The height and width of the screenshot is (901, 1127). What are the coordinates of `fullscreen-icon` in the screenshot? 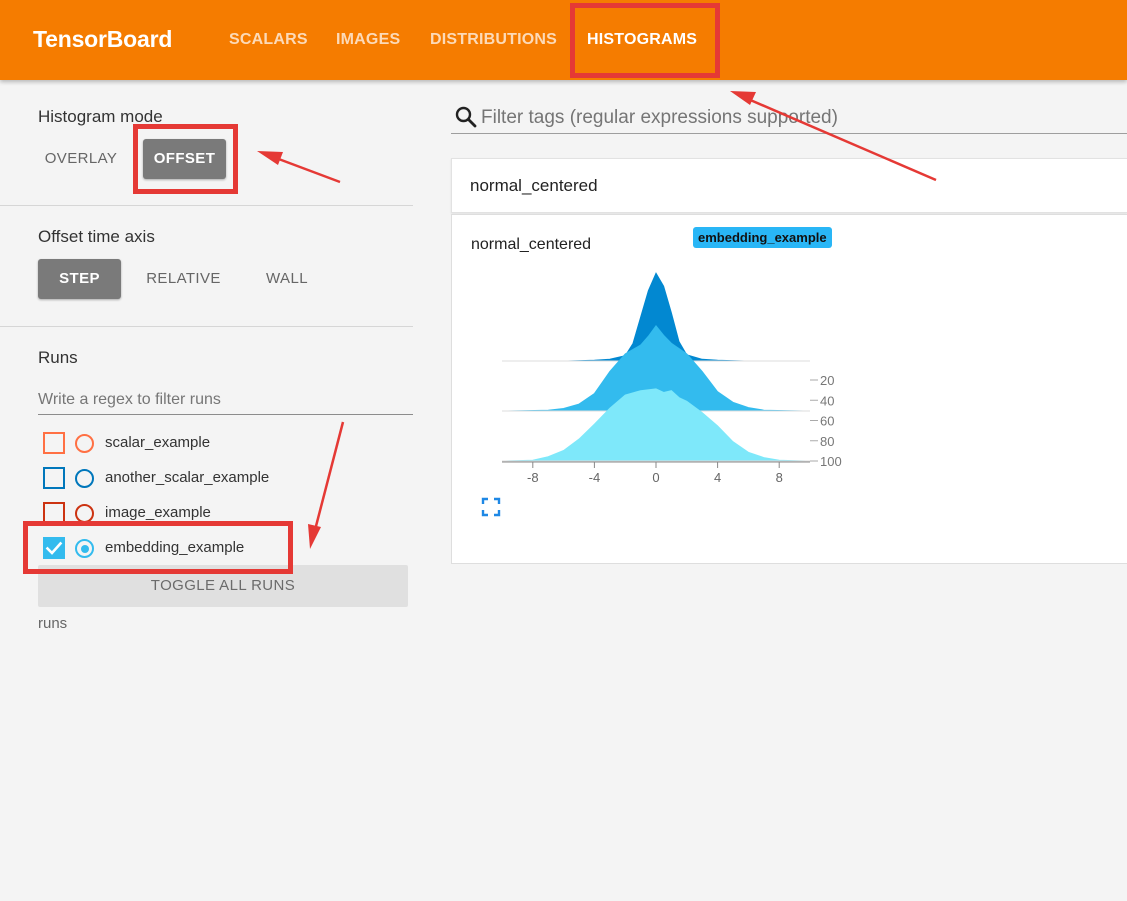 It's located at (491, 507).